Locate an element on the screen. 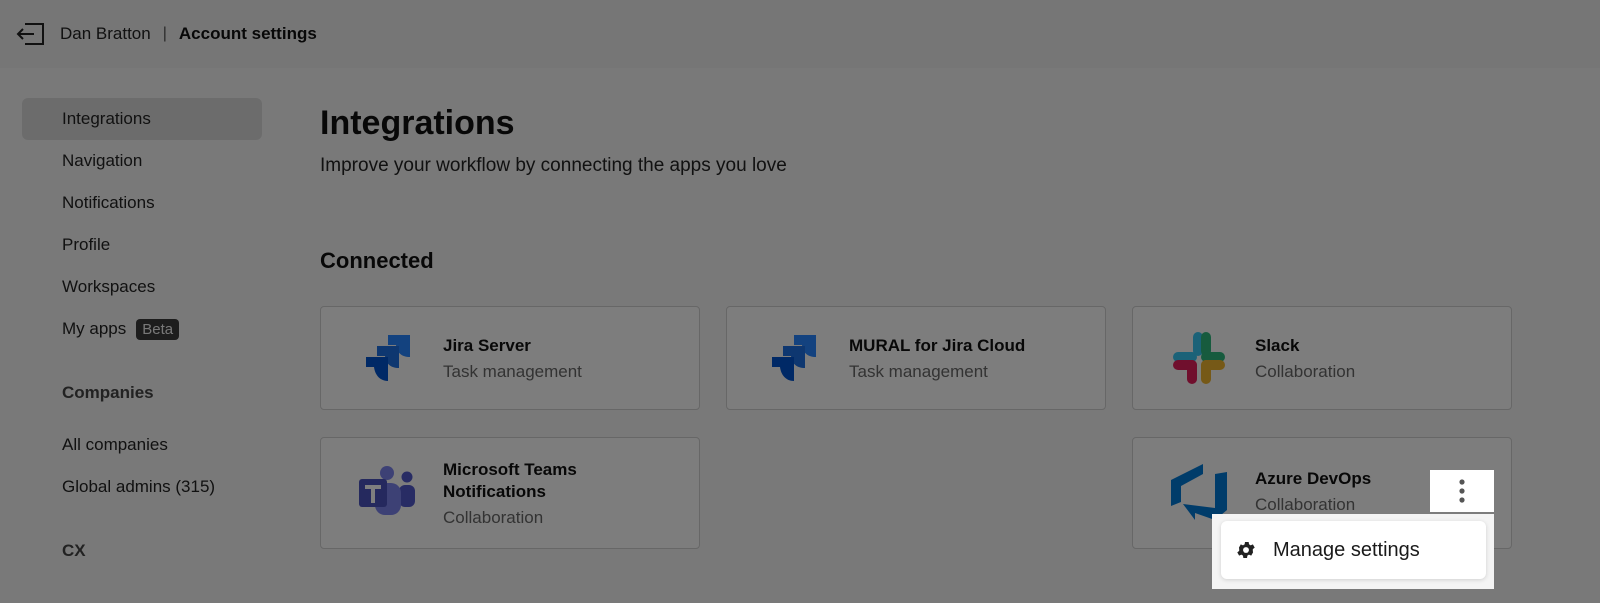 This screenshot has height=603, width=1600. more-options-button is located at coordinates (1462, 491).